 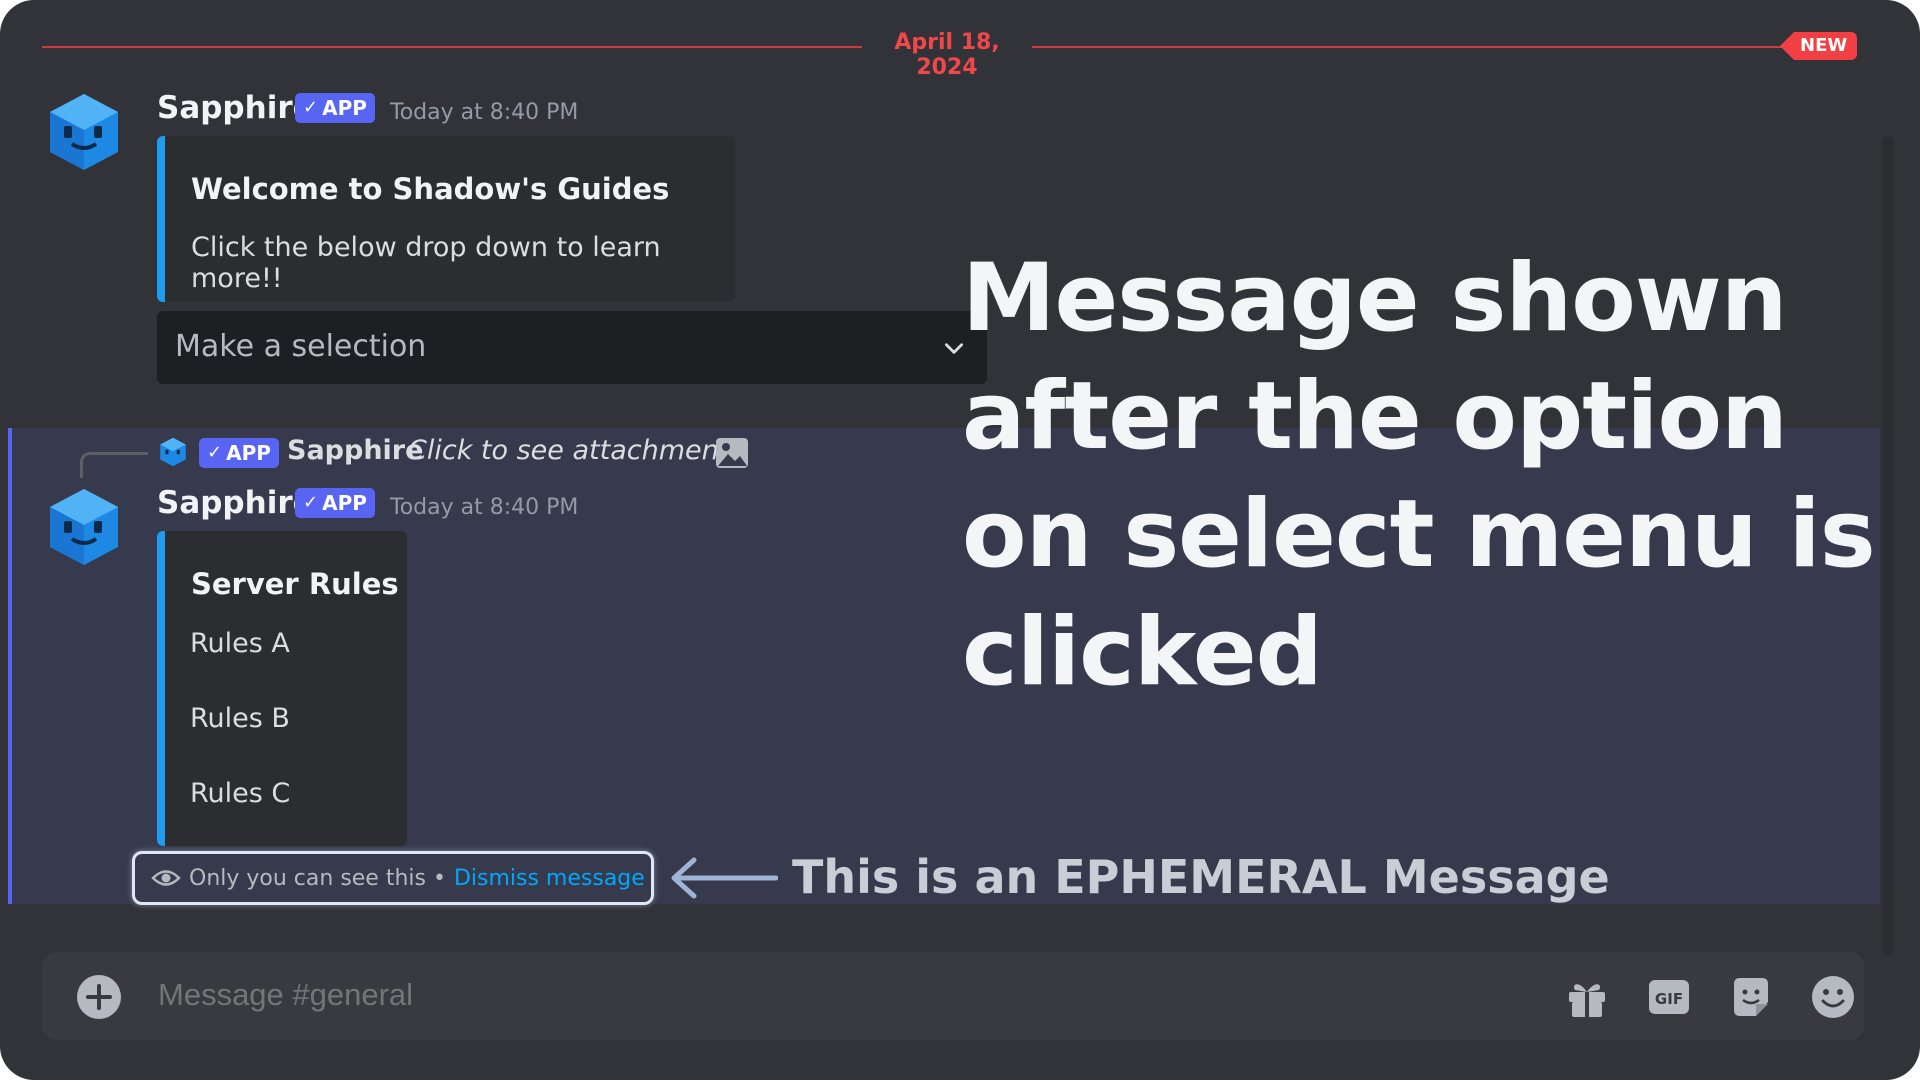 What do you see at coordinates (240, 718) in the screenshot?
I see `rules-list-item: Rules B` at bounding box center [240, 718].